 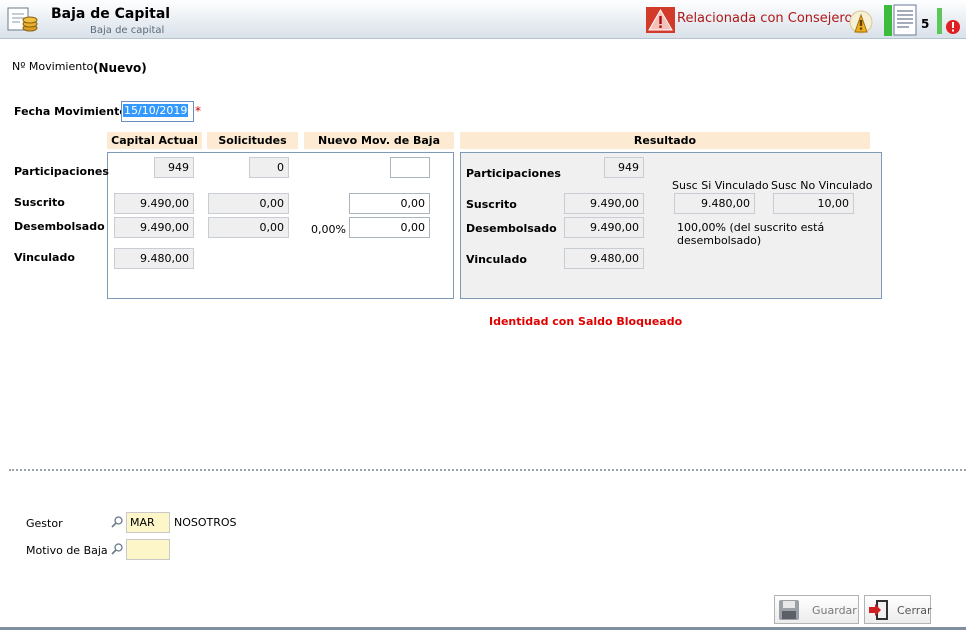 What do you see at coordinates (789, 610) in the screenshot?
I see `save-icon` at bounding box center [789, 610].